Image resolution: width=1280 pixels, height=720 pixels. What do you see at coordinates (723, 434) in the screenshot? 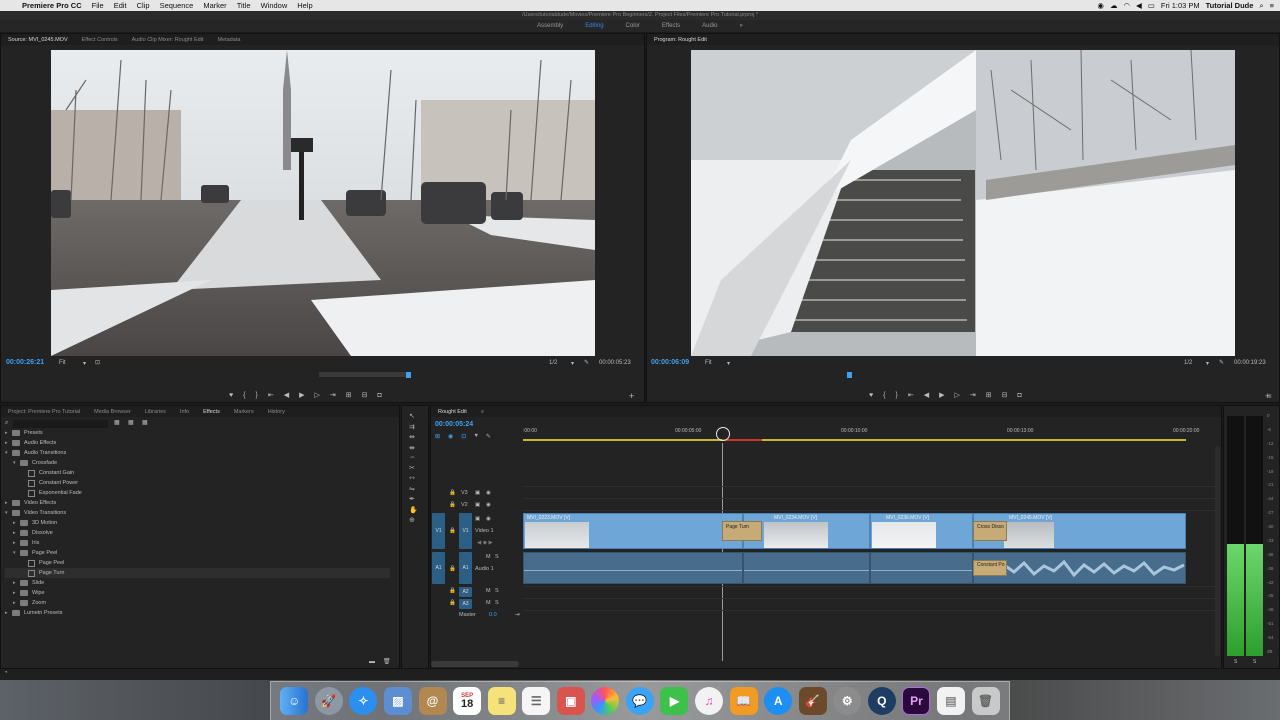
I see `timeline-playhead-icon` at bounding box center [723, 434].